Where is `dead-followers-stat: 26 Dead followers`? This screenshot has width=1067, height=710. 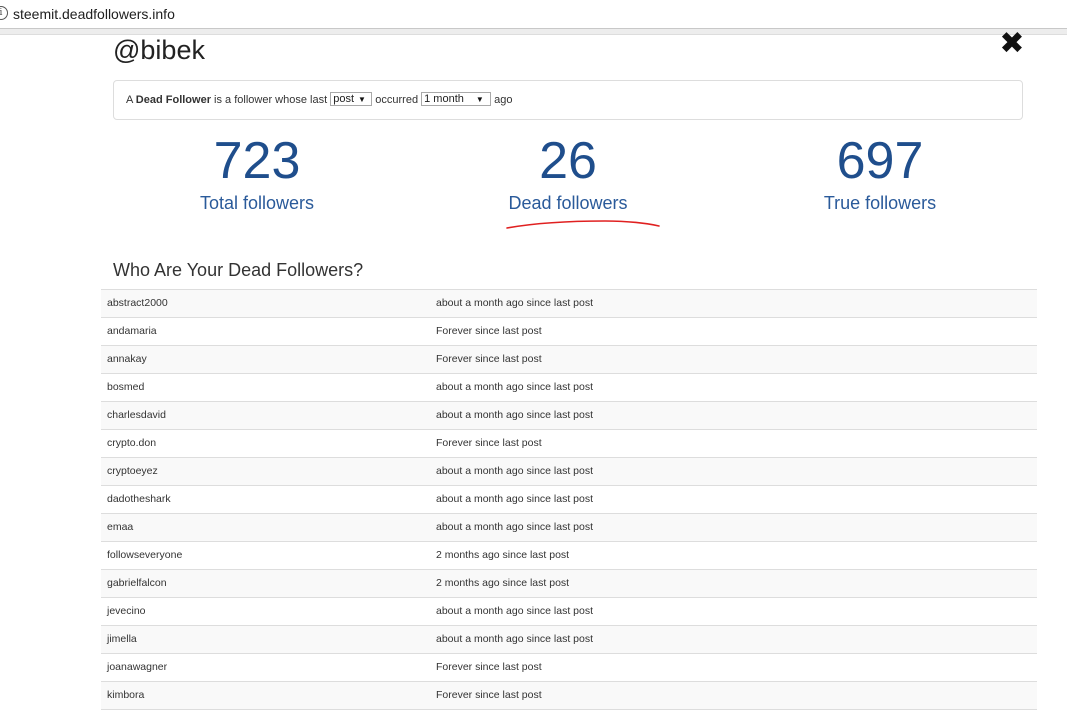 dead-followers-stat: 26 Dead followers is located at coordinates (568, 172).